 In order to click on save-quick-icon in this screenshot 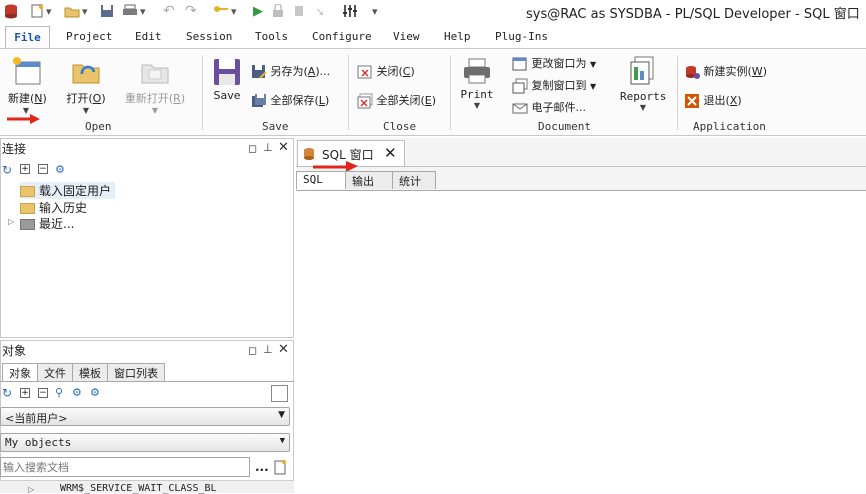, I will do `click(107, 11)`.